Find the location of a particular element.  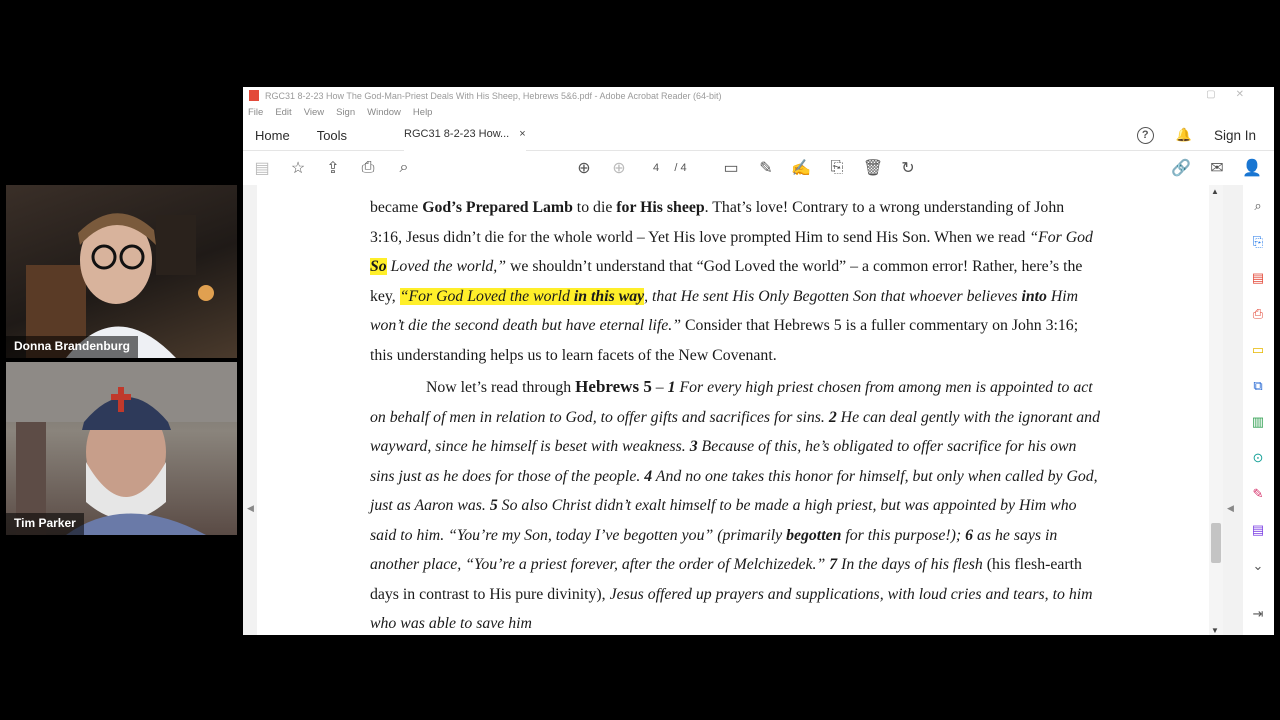

combine-icon: ⧉ is located at coordinates (1258, 386).